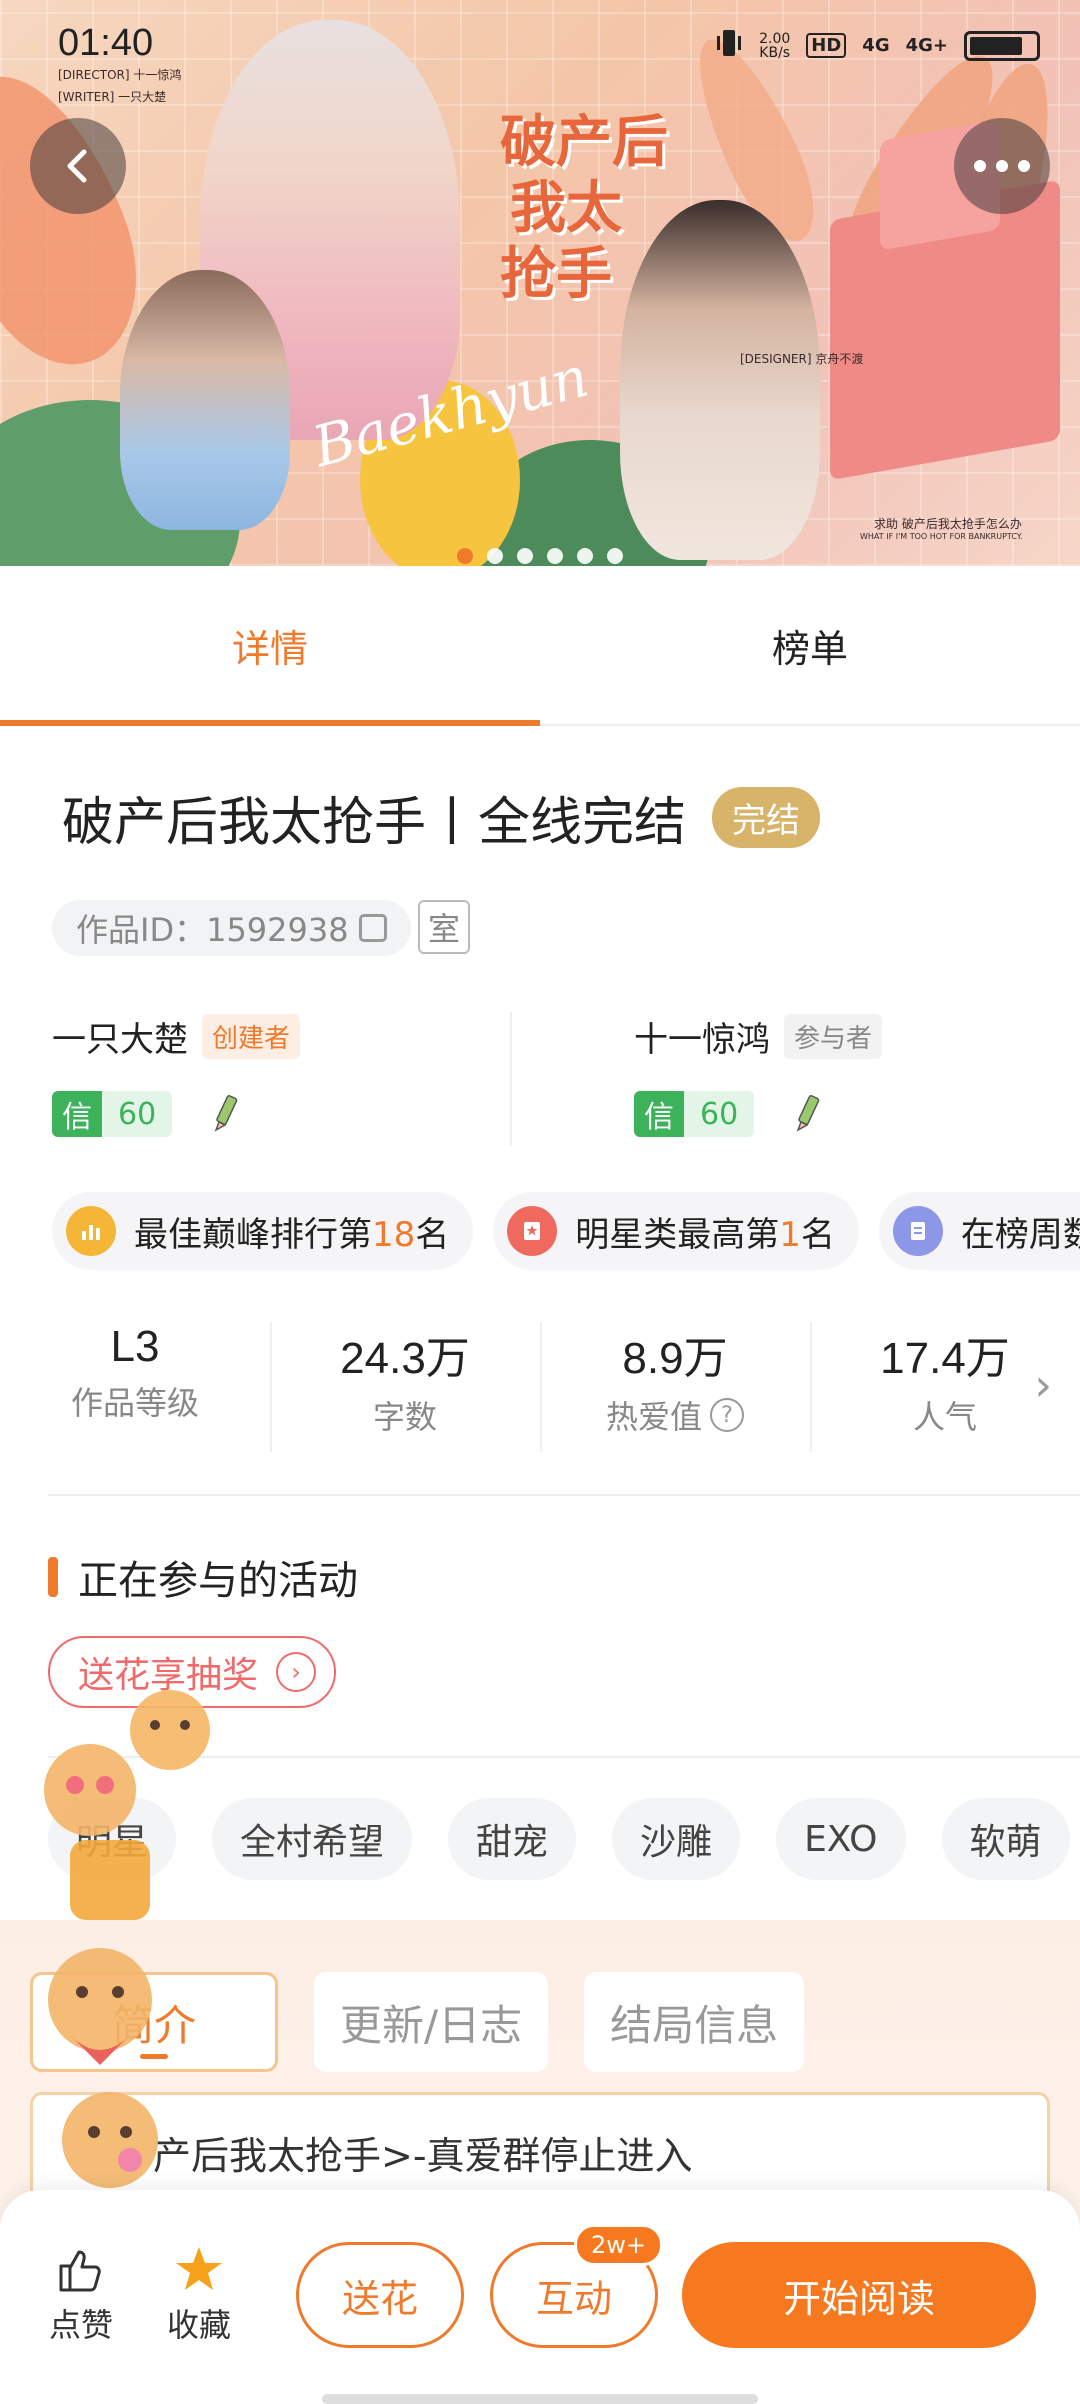 The width and height of the screenshot is (1080, 2404). I want to click on signal-4g-icon: 4G, so click(876, 45).